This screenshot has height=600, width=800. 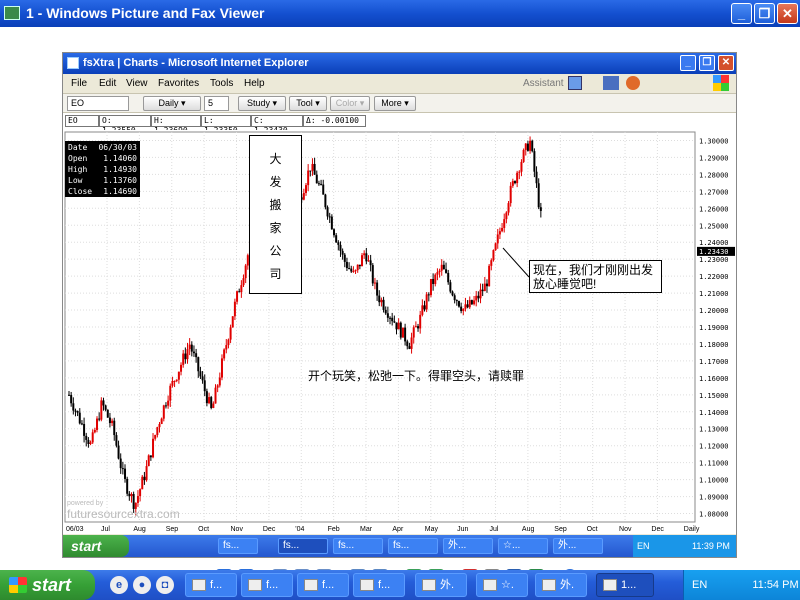 I want to click on tool-icon, so click(x=633, y=83).